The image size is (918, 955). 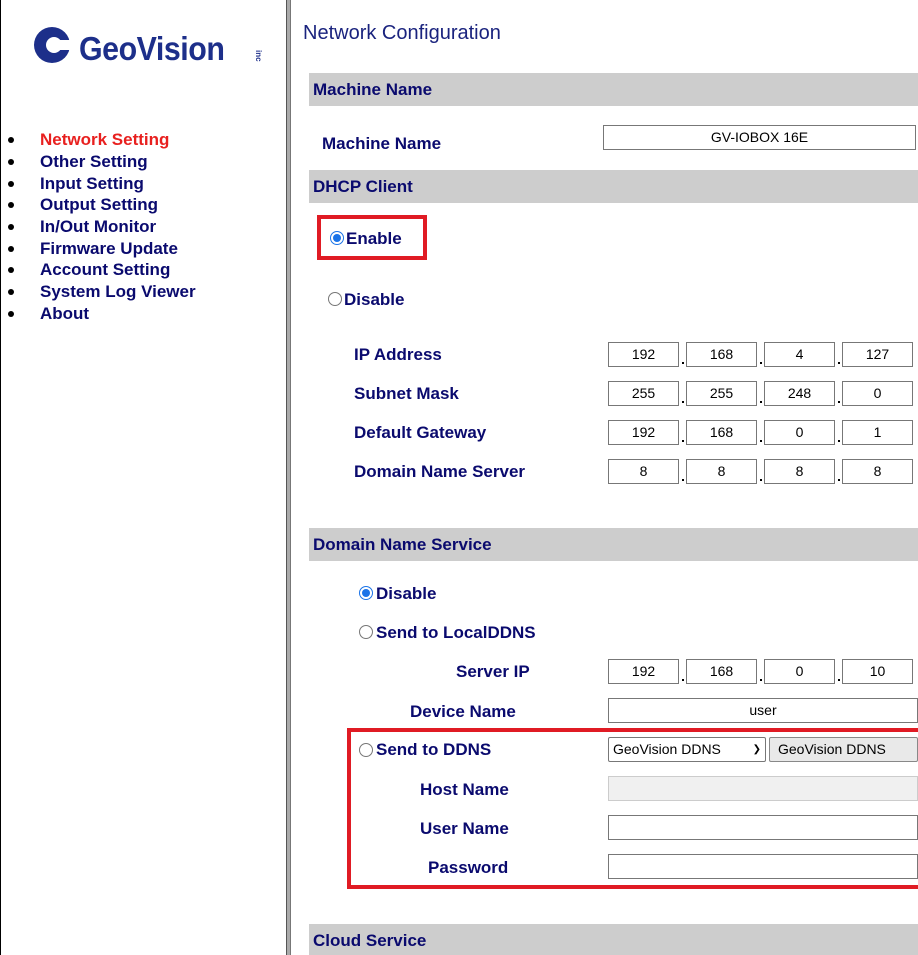 I want to click on server-ip-octet-1: 192, so click(x=643, y=671).